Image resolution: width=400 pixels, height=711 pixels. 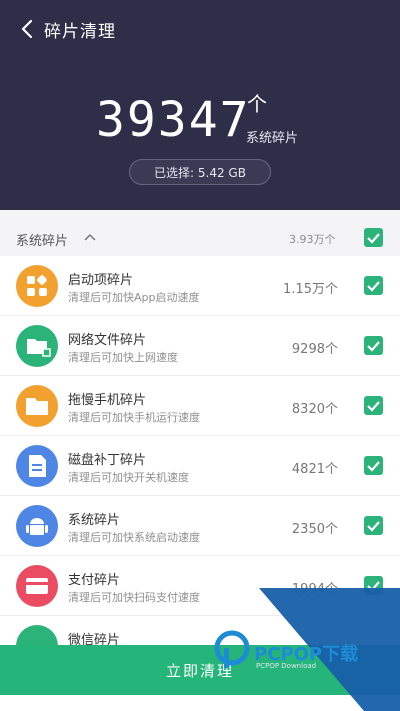 I want to click on item-desc: 清理后可加快开关机速度, so click(x=128, y=477).